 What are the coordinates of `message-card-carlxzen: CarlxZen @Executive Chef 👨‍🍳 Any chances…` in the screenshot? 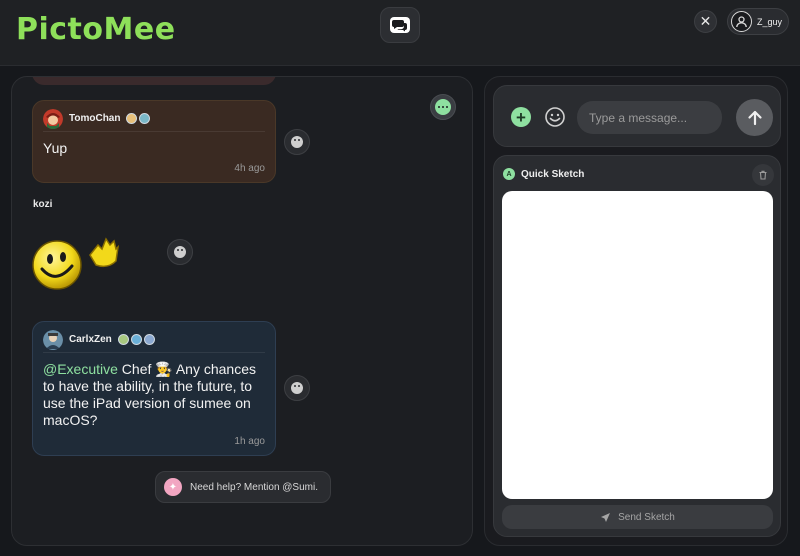 It's located at (154, 388).